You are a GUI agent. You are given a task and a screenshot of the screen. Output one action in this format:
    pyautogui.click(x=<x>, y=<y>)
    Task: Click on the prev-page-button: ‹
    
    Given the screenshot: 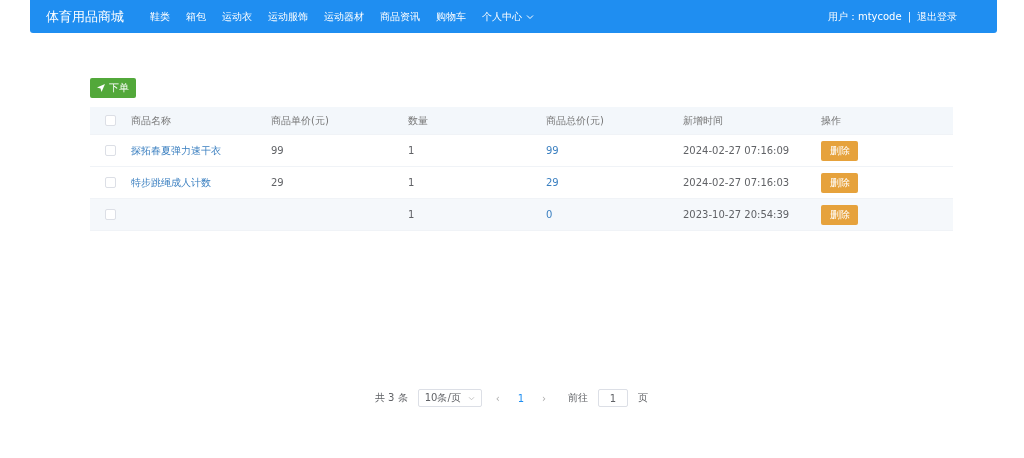 What is the action you would take?
    pyautogui.click(x=497, y=398)
    